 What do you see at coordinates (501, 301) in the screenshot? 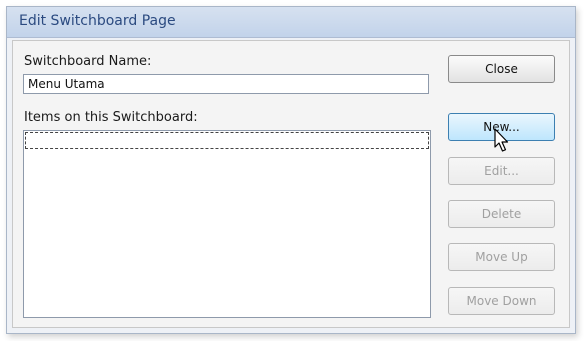
I see `move-down-button: Move Down` at bounding box center [501, 301].